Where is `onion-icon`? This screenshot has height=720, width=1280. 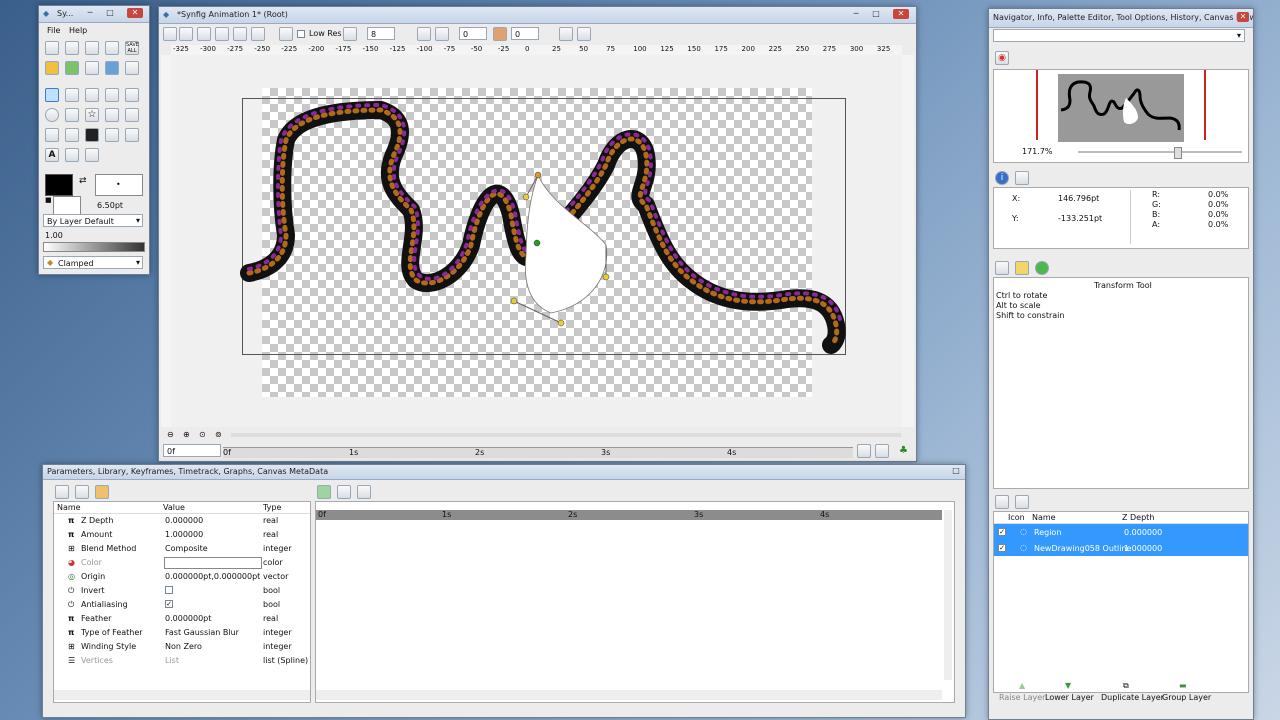
onion-icon is located at coordinates (500, 34).